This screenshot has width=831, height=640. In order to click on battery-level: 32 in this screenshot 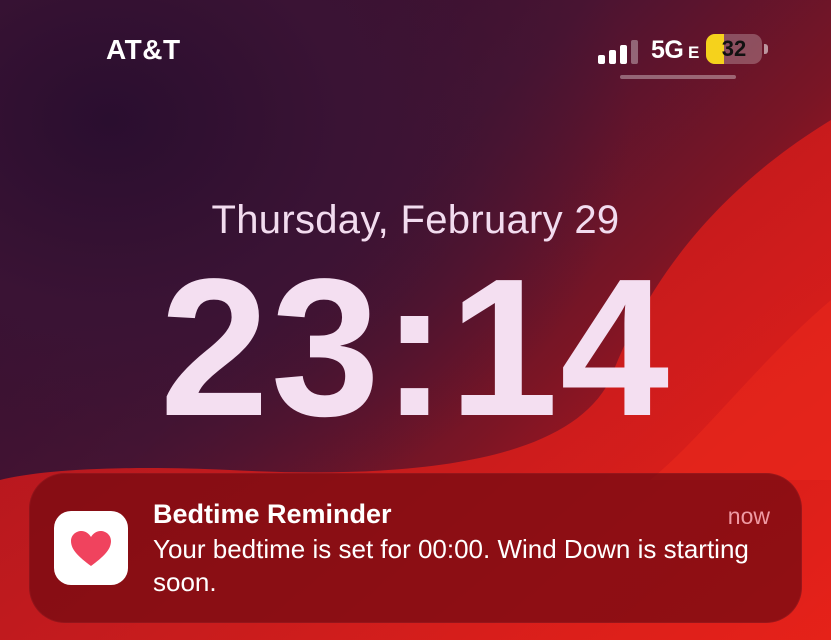, I will do `click(734, 48)`.